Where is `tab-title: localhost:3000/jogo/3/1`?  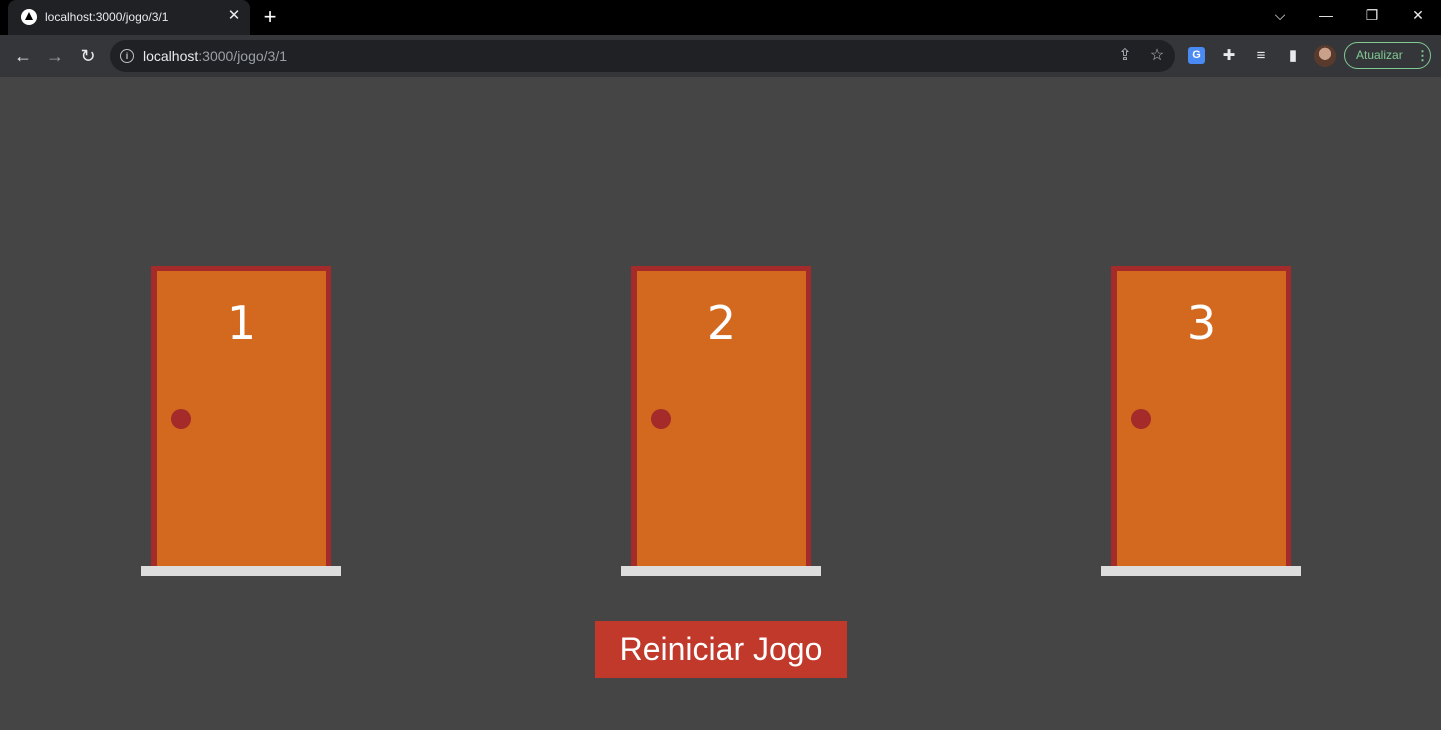 tab-title: localhost:3000/jogo/3/1 is located at coordinates (107, 17).